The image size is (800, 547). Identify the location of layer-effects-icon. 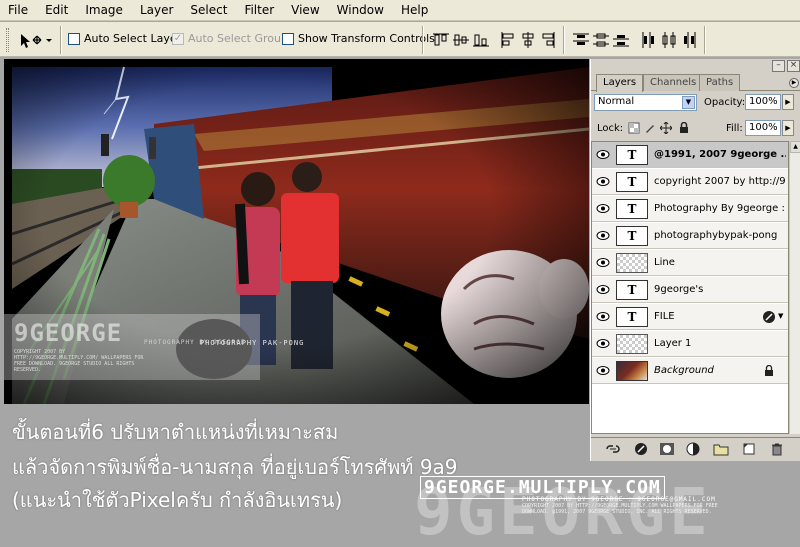
(769, 317).